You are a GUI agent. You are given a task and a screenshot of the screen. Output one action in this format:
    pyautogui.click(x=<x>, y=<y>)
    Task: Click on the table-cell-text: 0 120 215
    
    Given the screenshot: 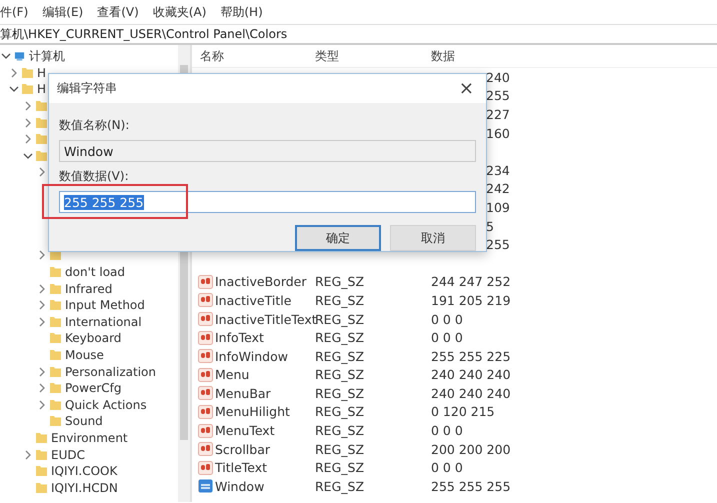 What is the action you would take?
    pyautogui.click(x=462, y=412)
    